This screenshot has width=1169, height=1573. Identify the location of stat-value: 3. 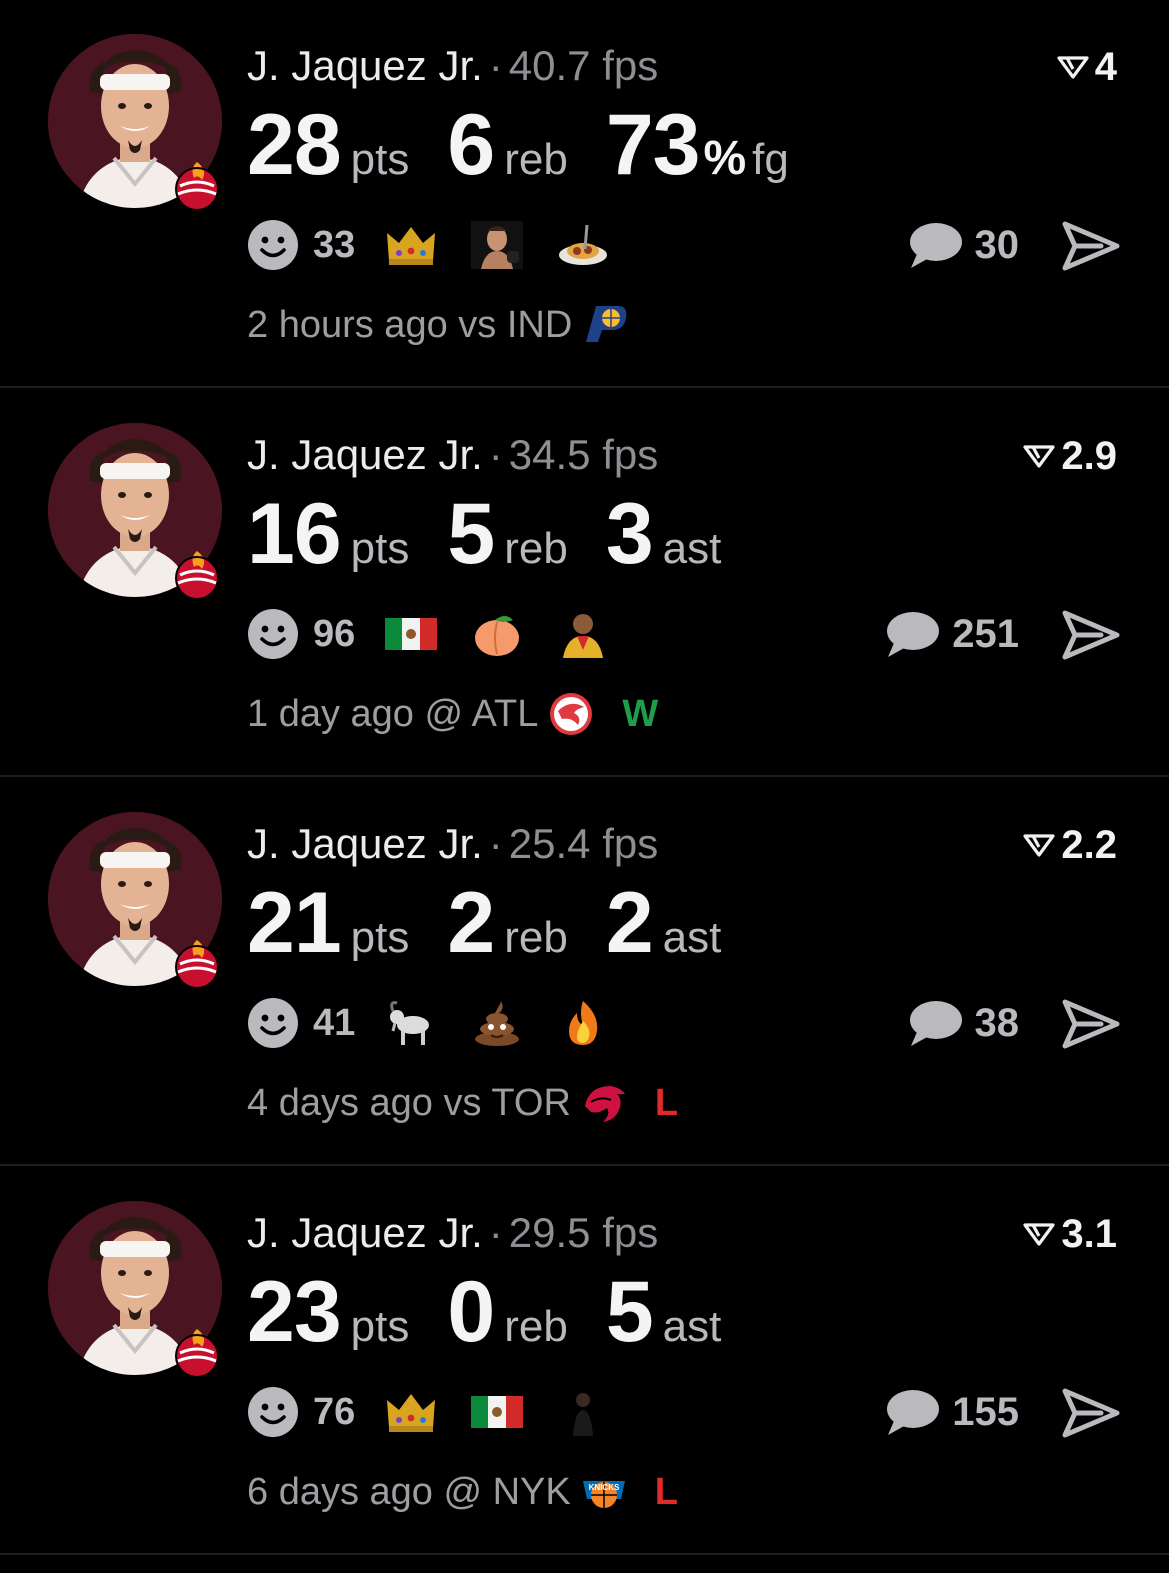
(629, 534).